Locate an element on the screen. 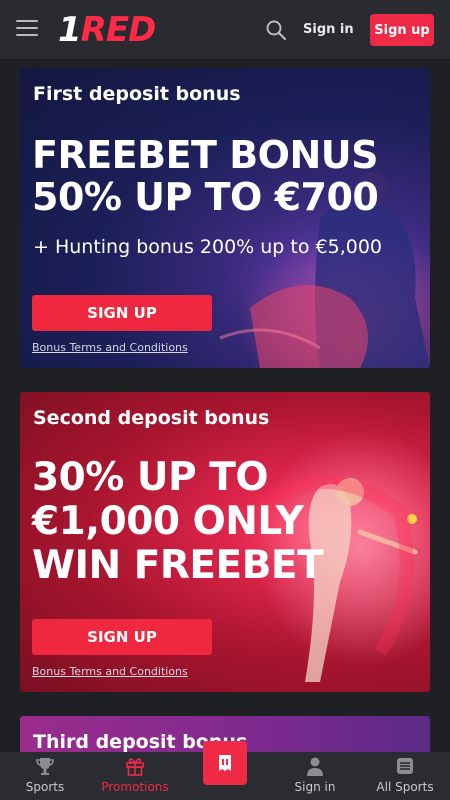 This screenshot has width=450, height=800. header-signin-link: Sign in is located at coordinates (328, 30).